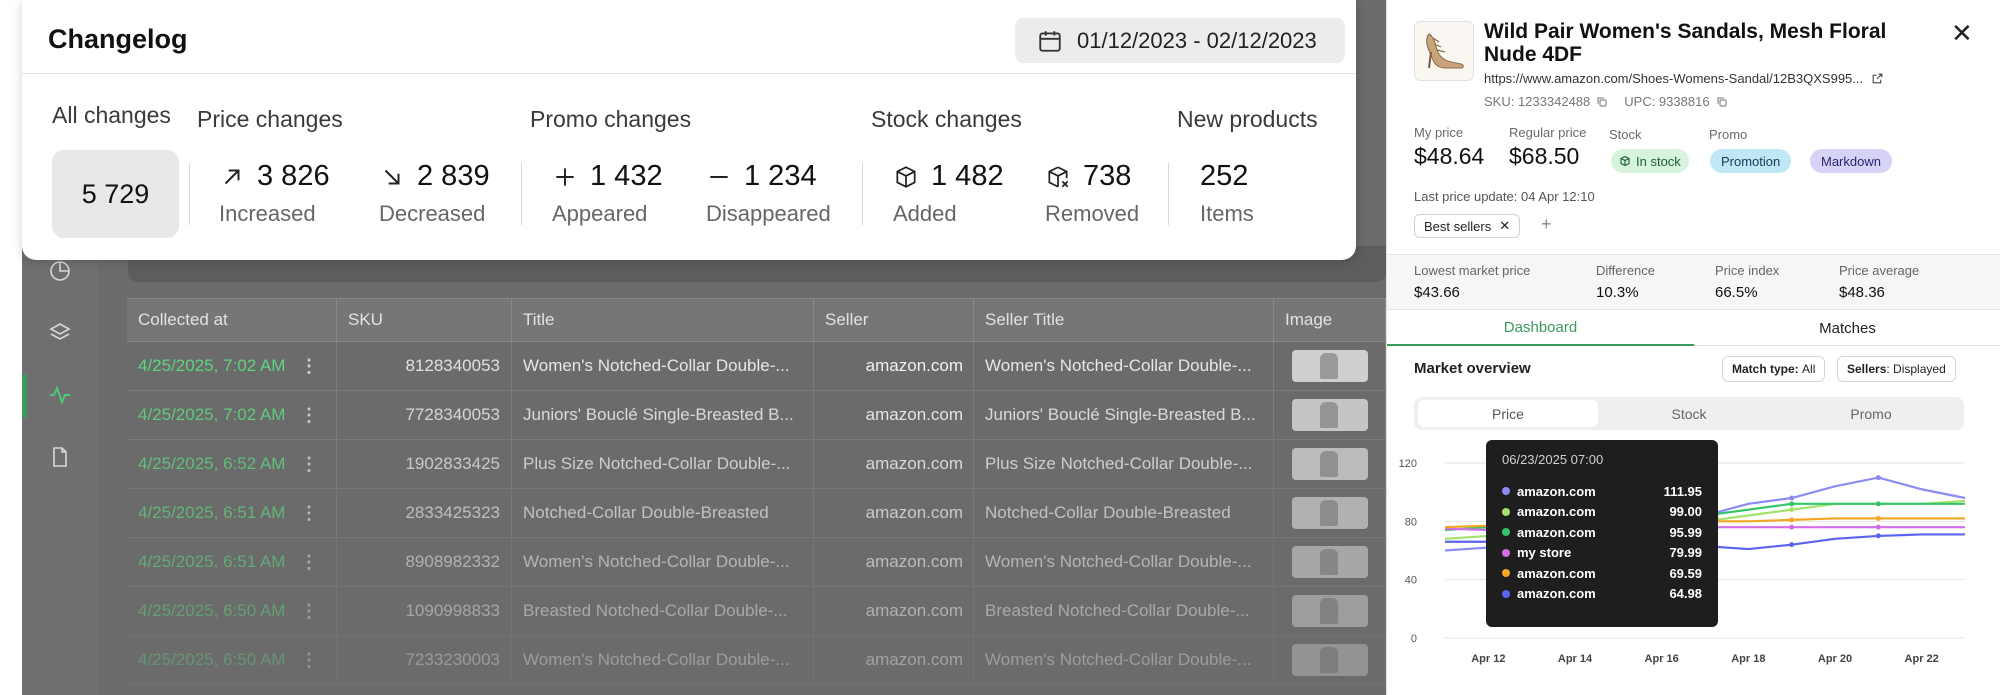  I want to click on cell-seller-title: Notched-Collar Double-Breasted, so click(1124, 513).